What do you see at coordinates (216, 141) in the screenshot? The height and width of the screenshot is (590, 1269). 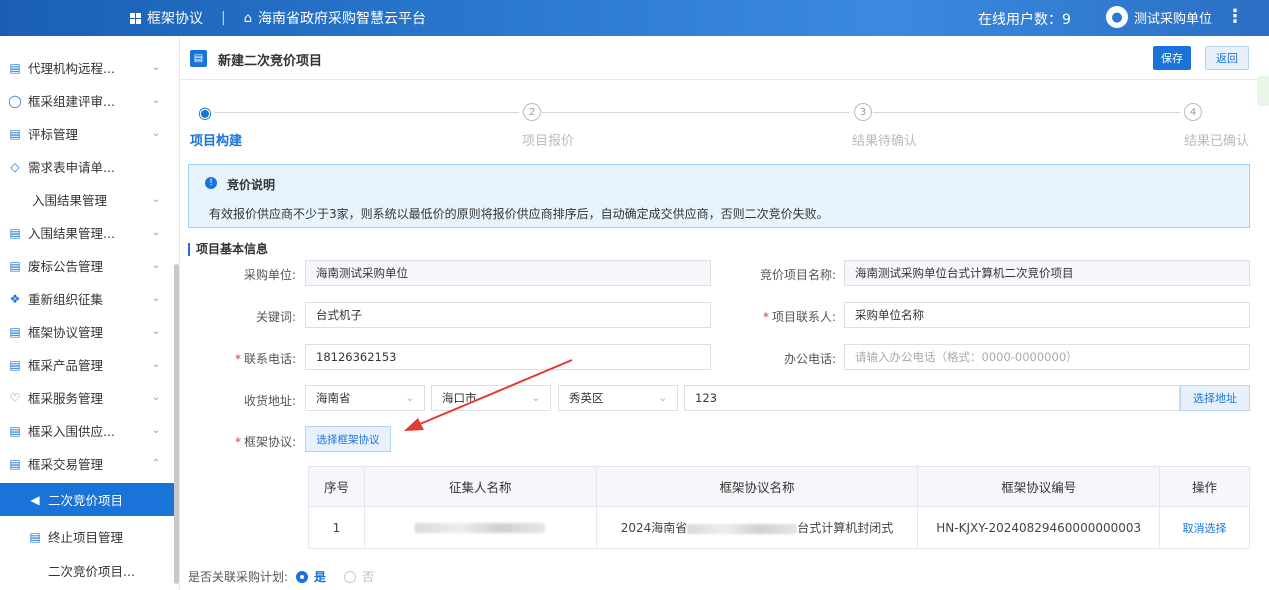 I see `step-label-build: 项目构建` at bounding box center [216, 141].